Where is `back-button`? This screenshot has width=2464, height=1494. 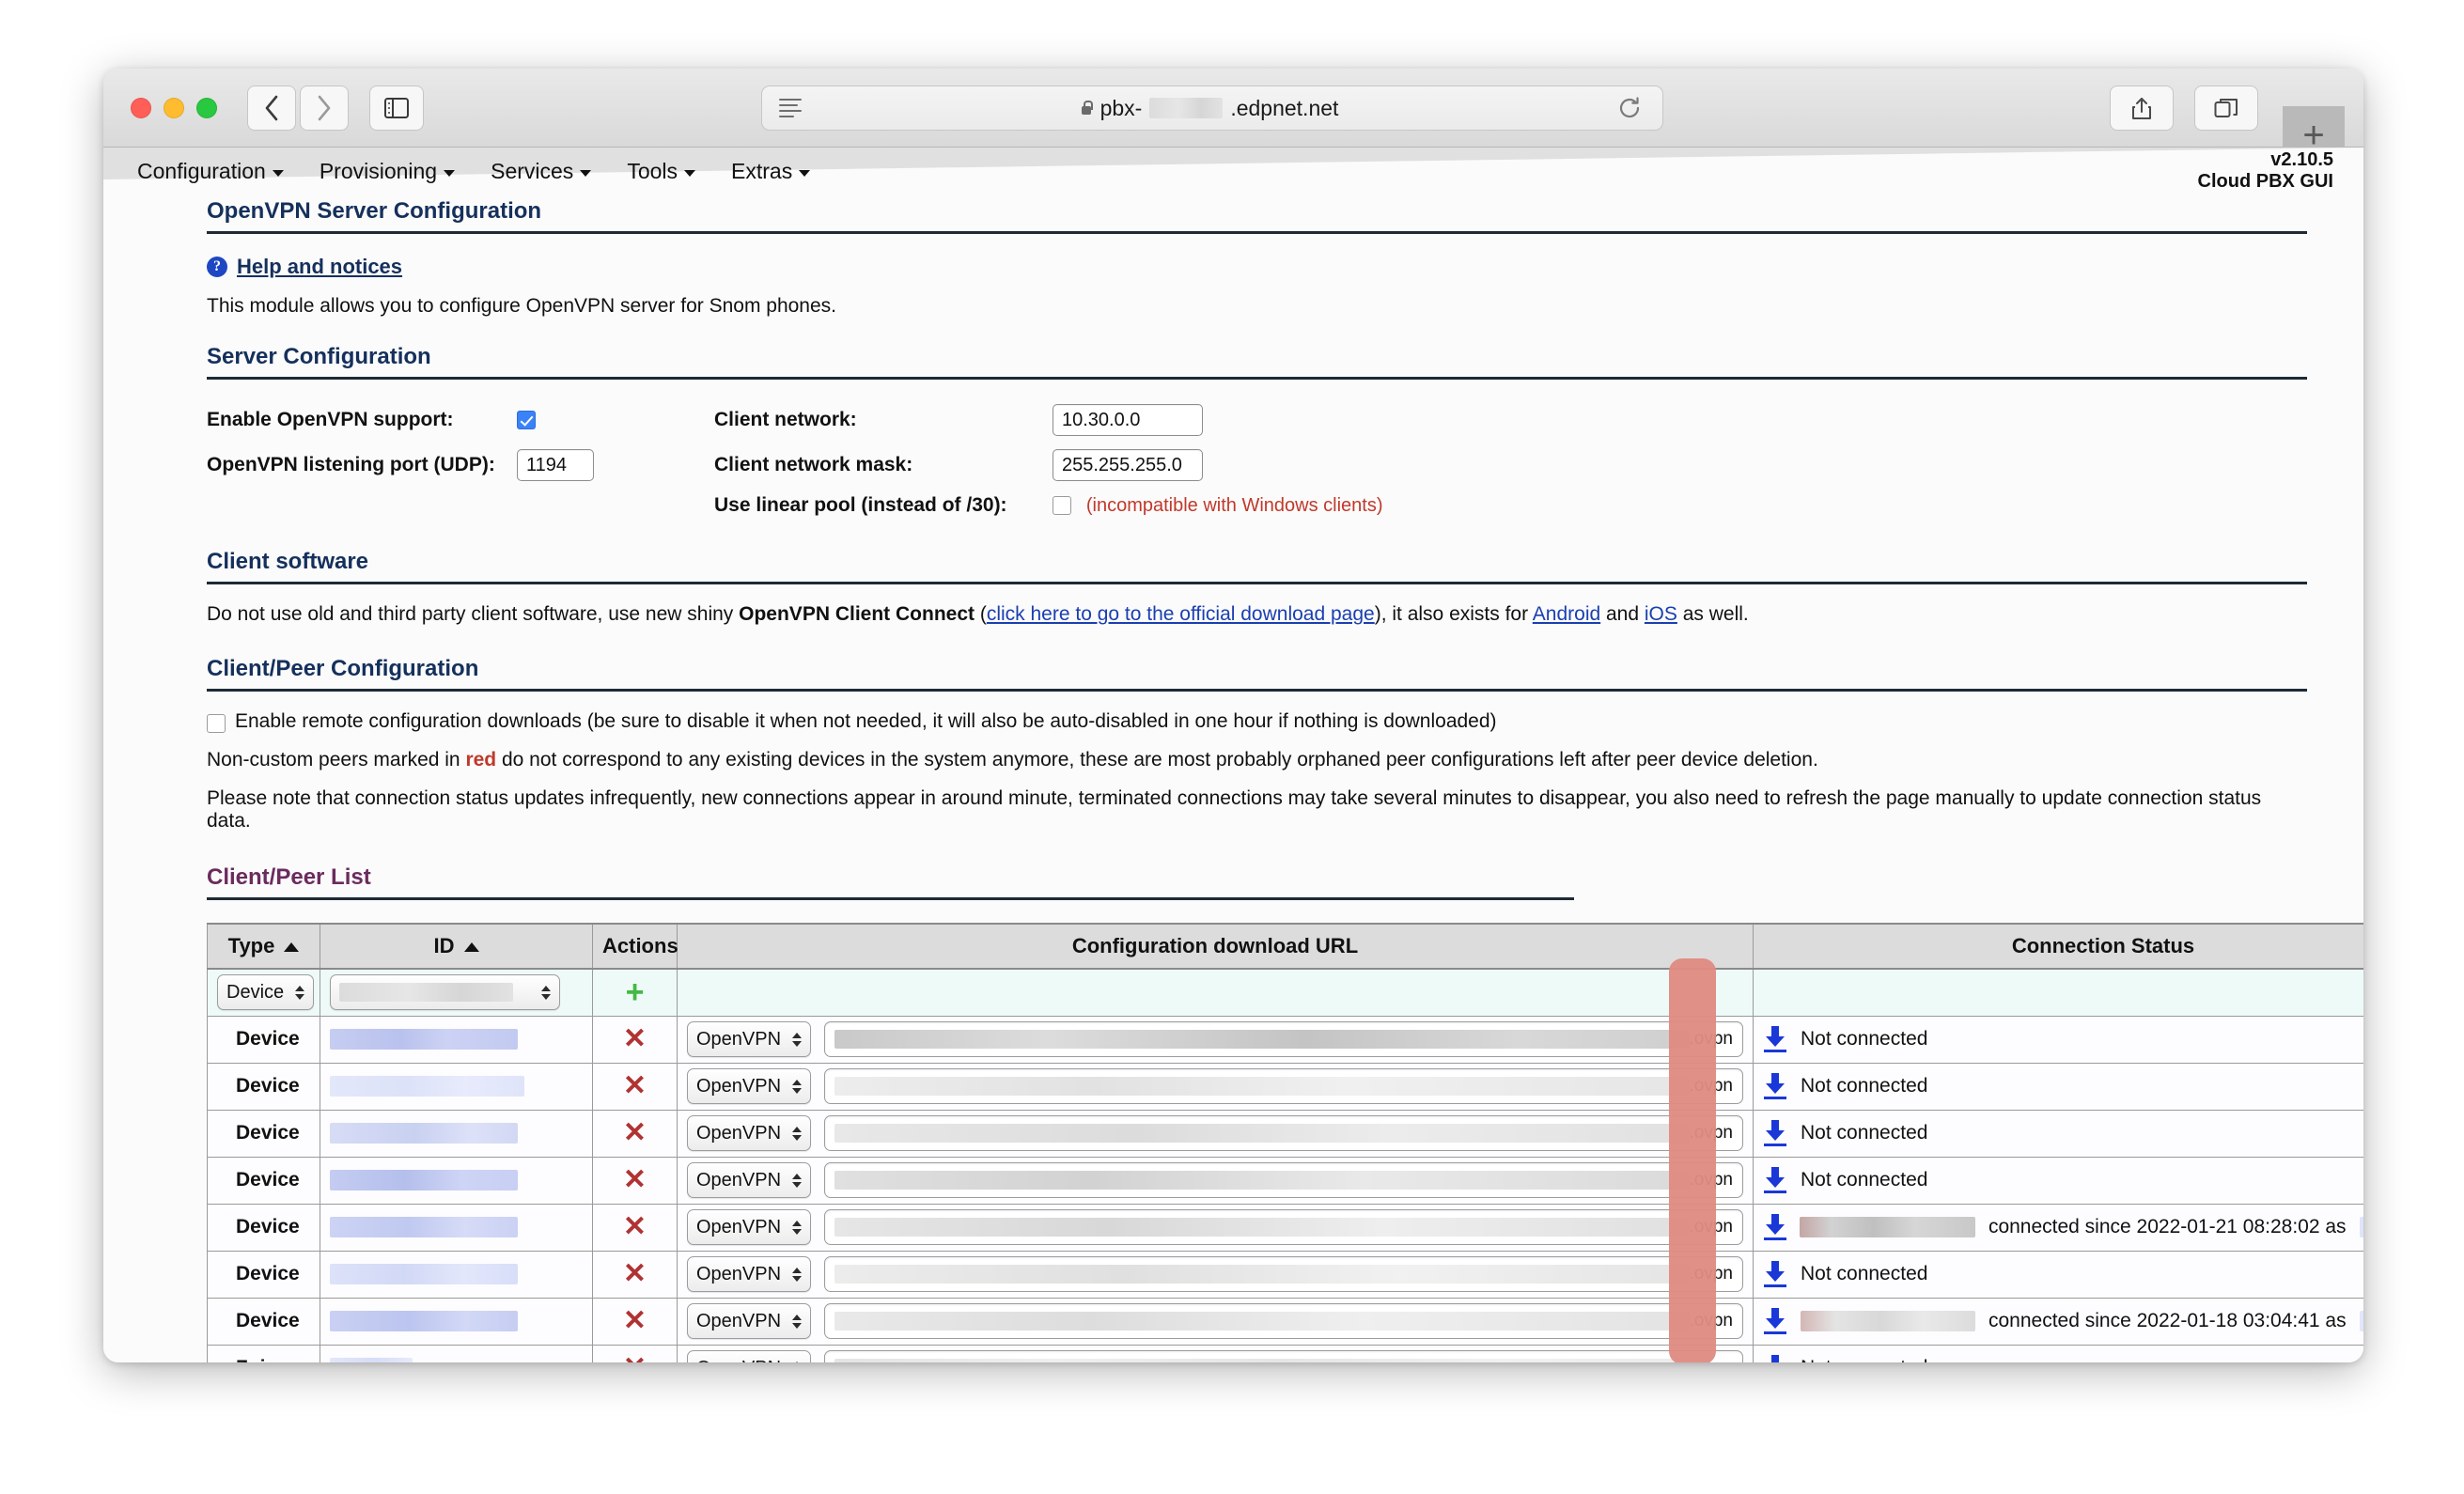
back-button is located at coordinates (271, 108).